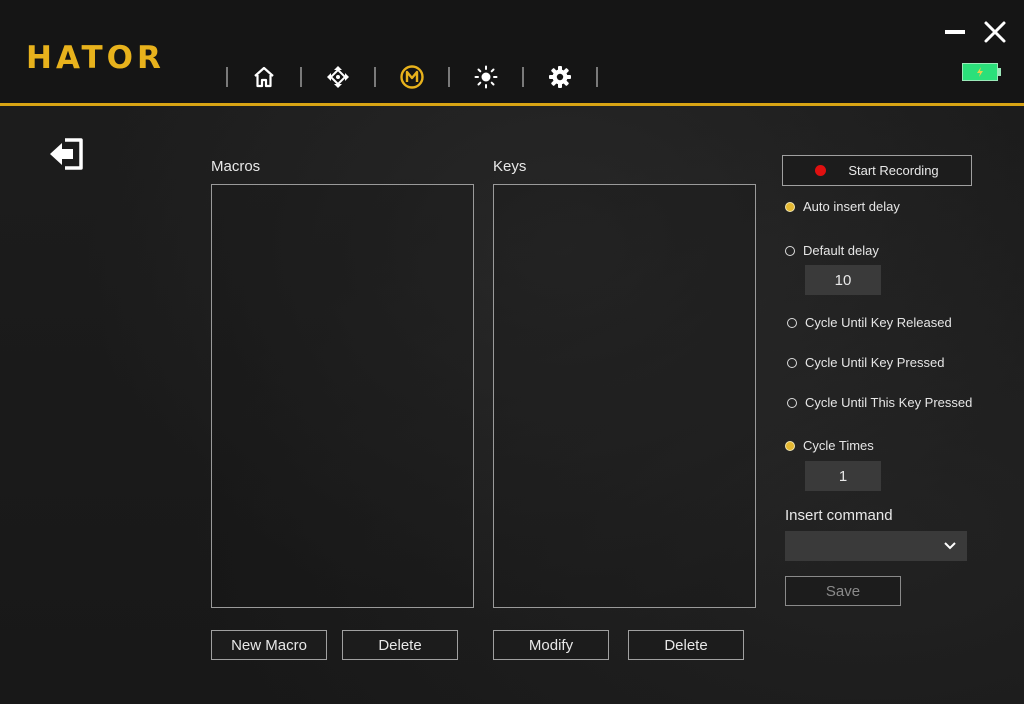 This screenshot has height=704, width=1024. What do you see at coordinates (95, 58) in the screenshot?
I see `hator-logo: HATOR` at bounding box center [95, 58].